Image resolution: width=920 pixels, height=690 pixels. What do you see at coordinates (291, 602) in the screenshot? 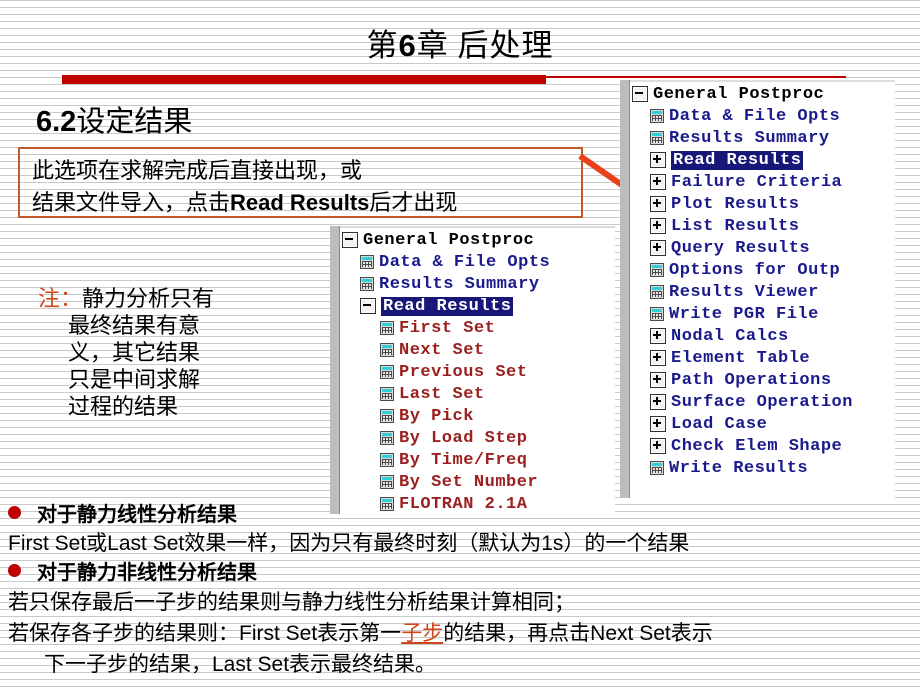
I see `paragraph-2-text: 若只保存最后一子步的结果则与静力线性分析结果计算相同；` at bounding box center [291, 602].